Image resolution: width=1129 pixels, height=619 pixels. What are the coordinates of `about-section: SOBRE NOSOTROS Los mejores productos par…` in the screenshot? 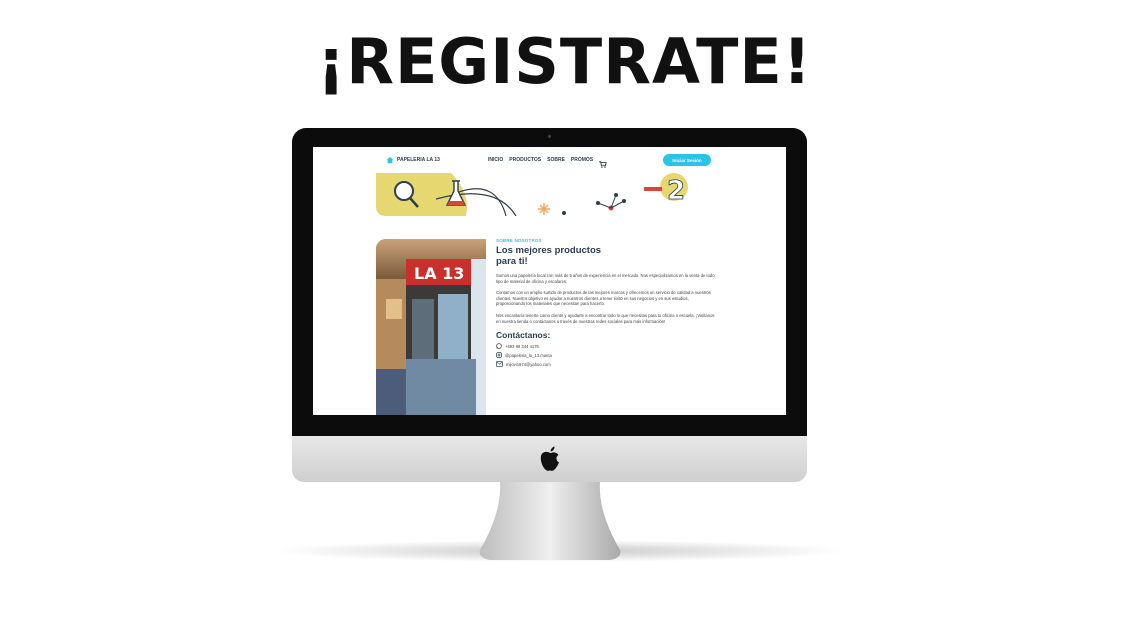 It's located at (611, 302).